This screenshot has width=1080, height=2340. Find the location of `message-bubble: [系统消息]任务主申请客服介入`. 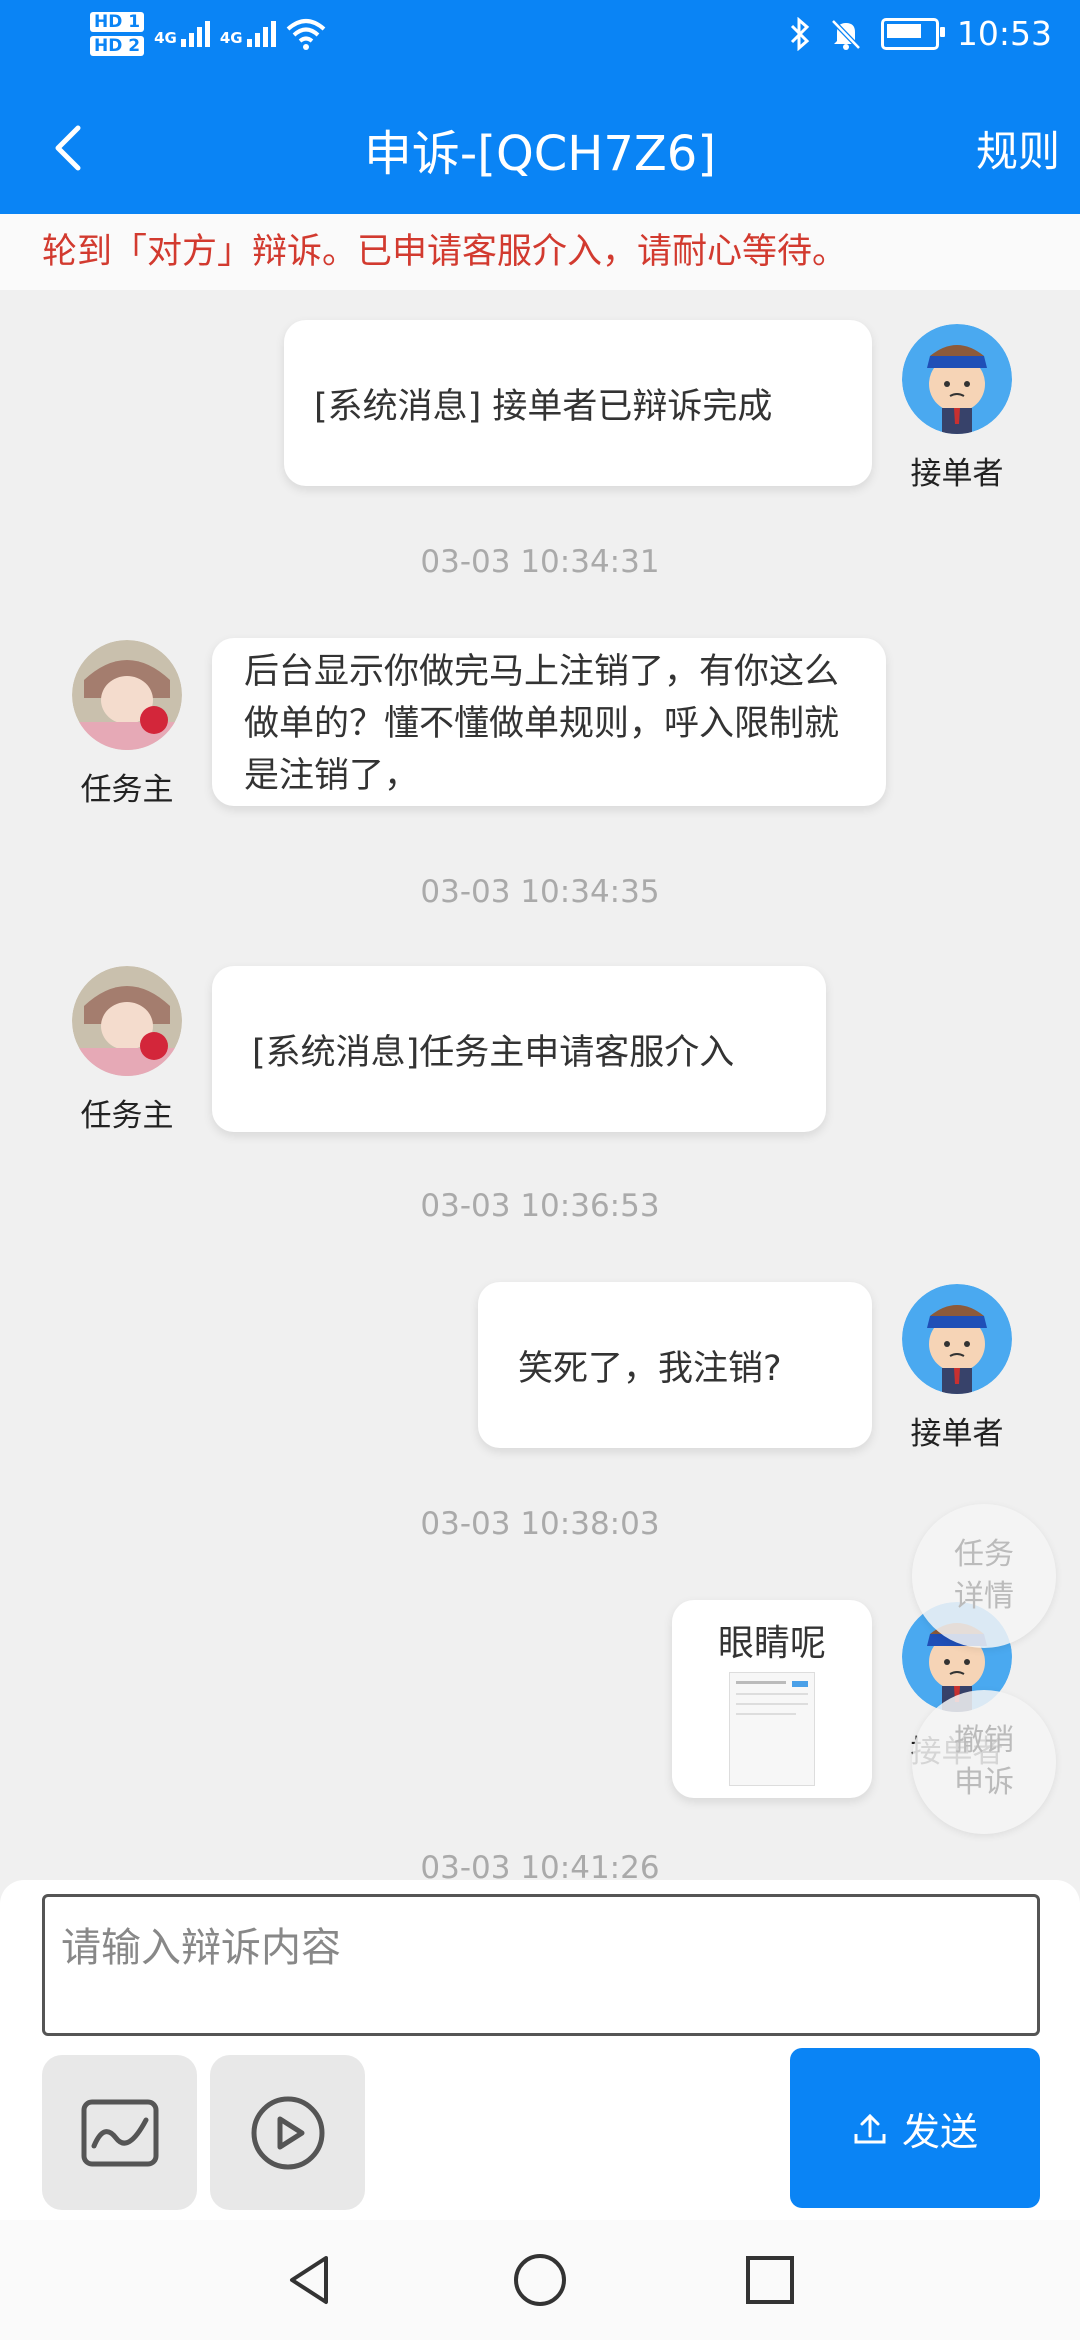

message-bubble: [系统消息]任务主申请客服介入 is located at coordinates (519, 1049).